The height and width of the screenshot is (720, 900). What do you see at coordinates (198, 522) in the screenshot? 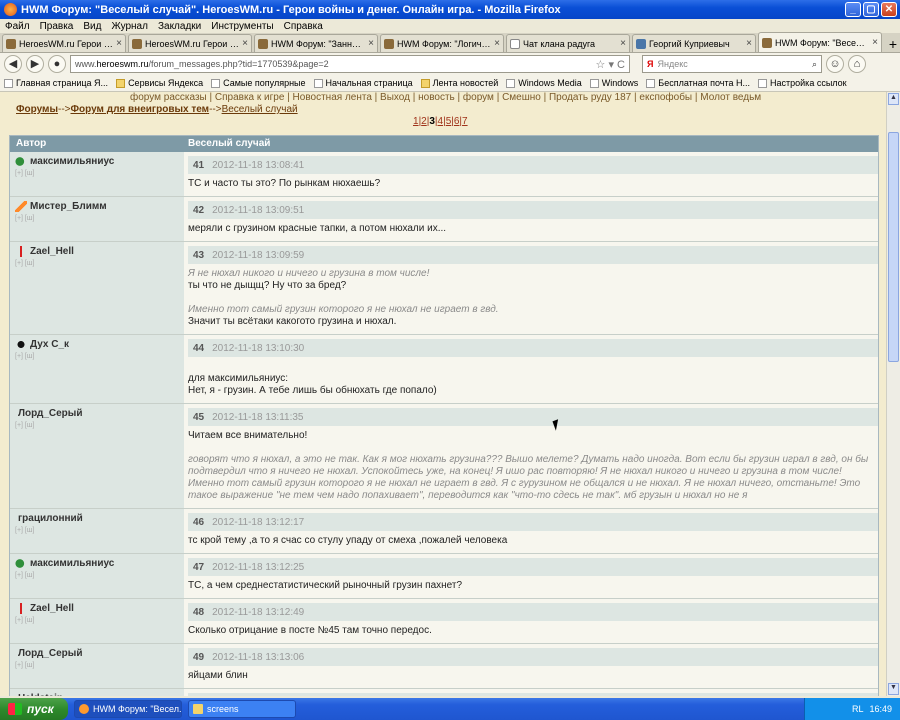
I see `post-number: 46` at bounding box center [198, 522].